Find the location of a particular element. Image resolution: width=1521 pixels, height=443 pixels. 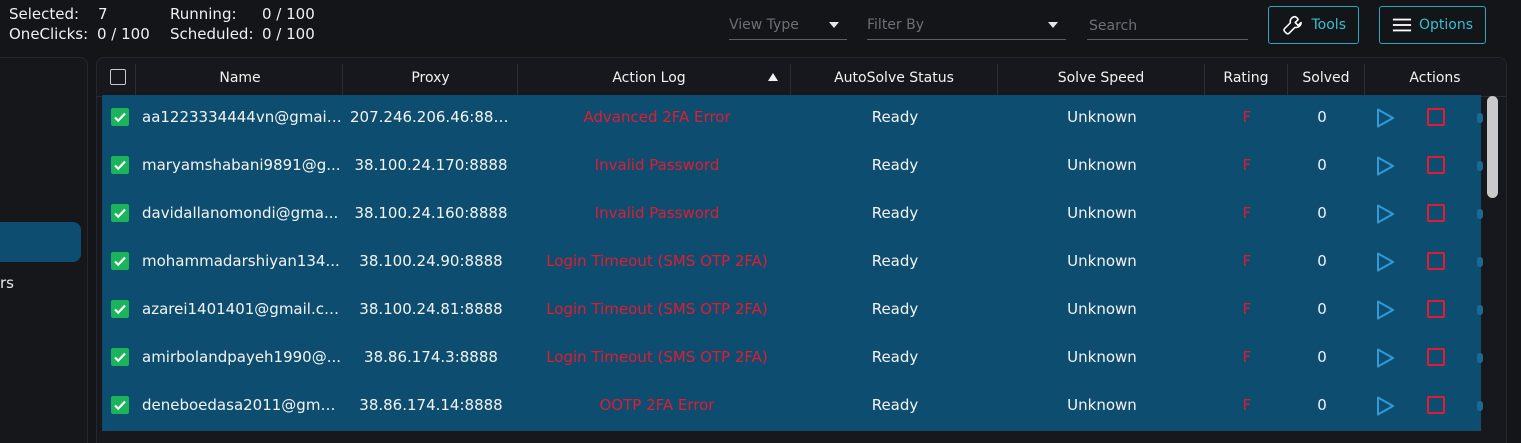

cell-proxy: 207.246.206.46:8888 is located at coordinates (431, 117).